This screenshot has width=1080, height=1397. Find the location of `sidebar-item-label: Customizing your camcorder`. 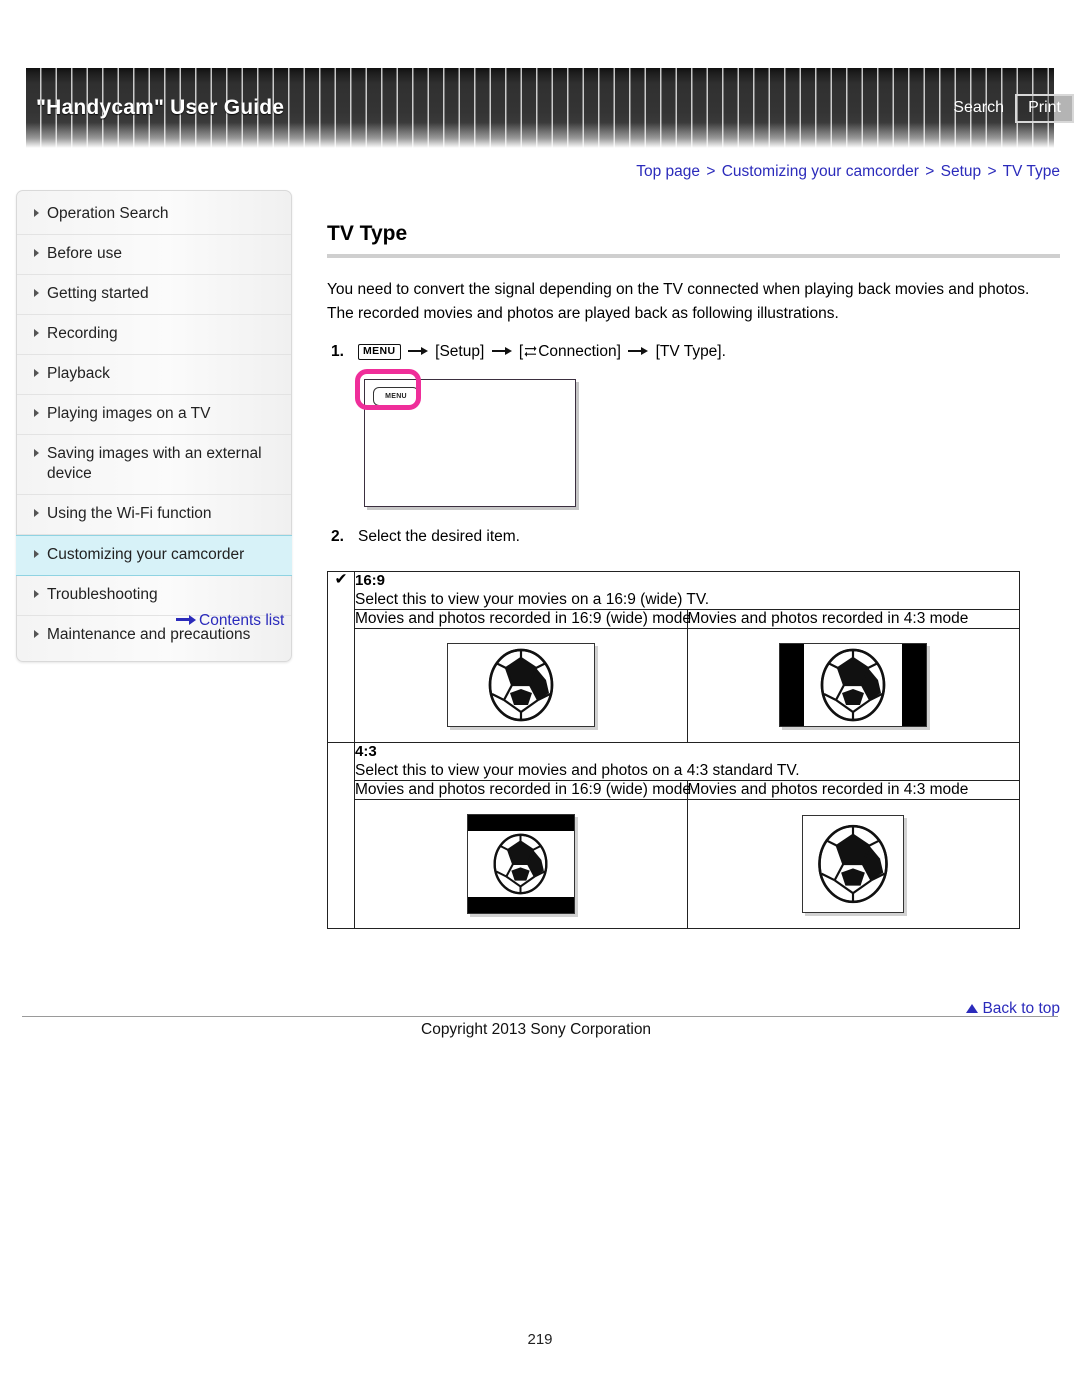

sidebar-item-label: Customizing your camcorder is located at coordinates (146, 555).